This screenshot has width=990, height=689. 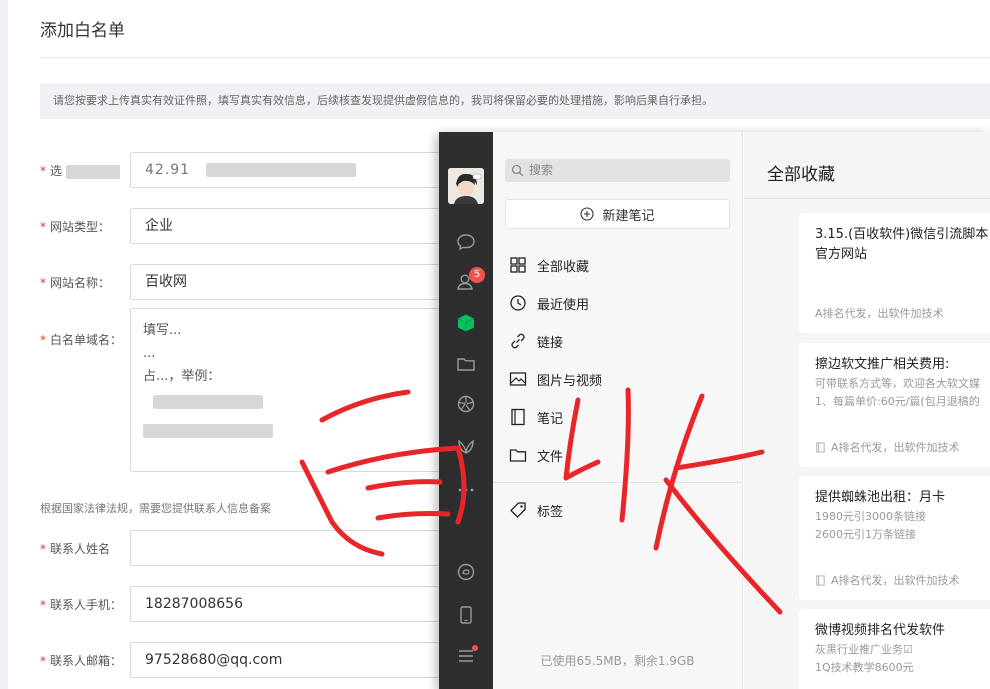 What do you see at coordinates (897, 401) in the screenshot?
I see `card-line: 1、每篇单价:60元/篇(包月退稿的` at bounding box center [897, 401].